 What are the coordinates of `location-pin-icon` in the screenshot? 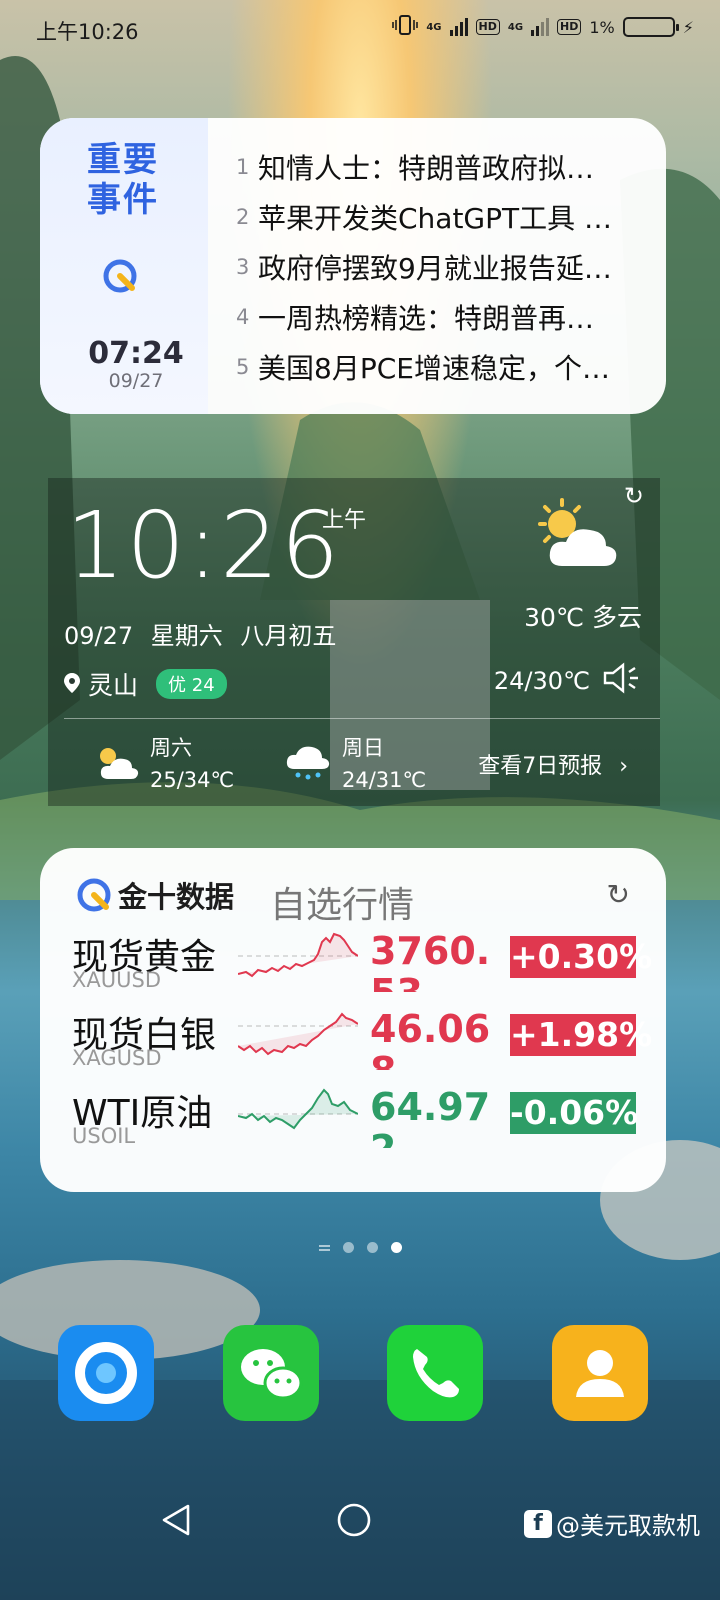 It's located at (72, 684).